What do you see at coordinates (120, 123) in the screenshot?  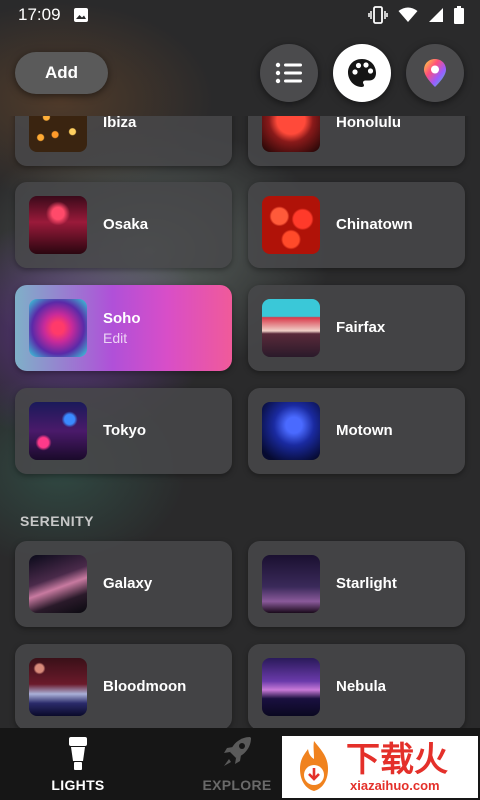 I see `scene-label: Ibiza` at bounding box center [120, 123].